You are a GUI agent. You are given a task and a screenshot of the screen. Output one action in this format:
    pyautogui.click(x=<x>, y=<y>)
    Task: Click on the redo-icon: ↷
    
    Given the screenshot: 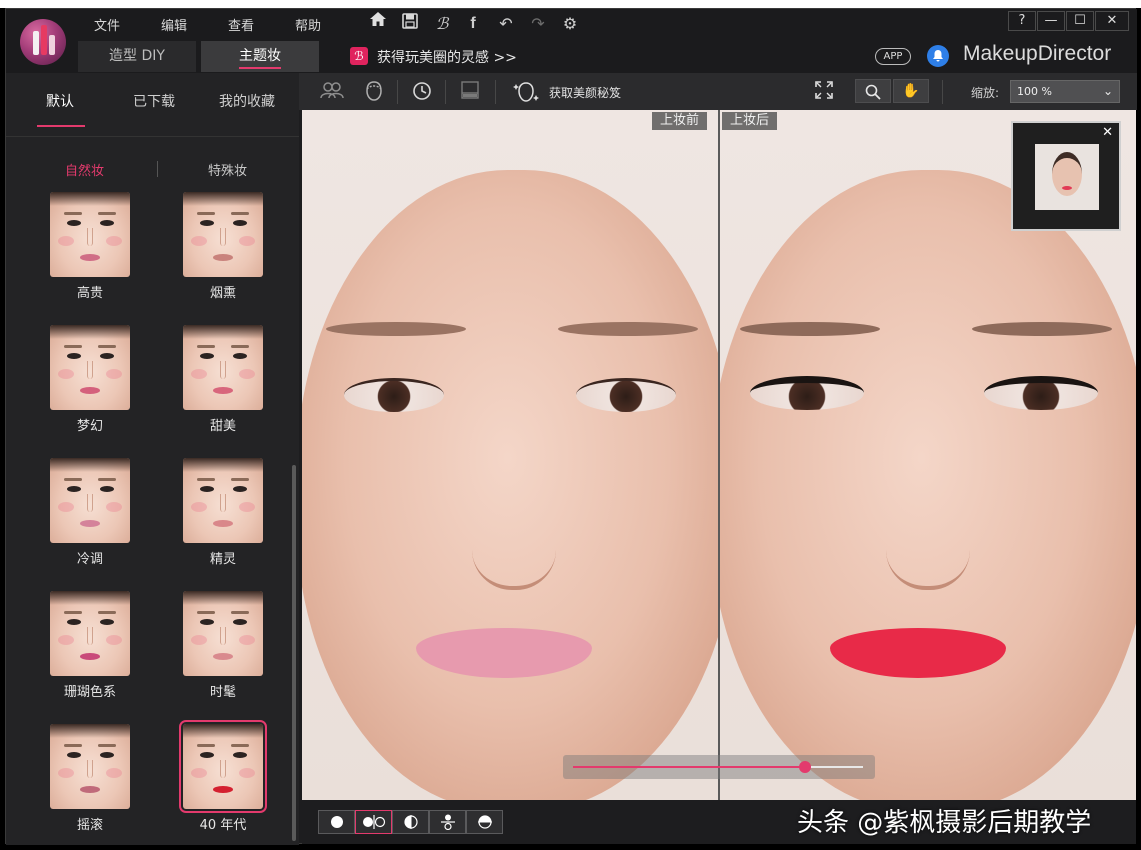 What is the action you would take?
    pyautogui.click(x=538, y=24)
    